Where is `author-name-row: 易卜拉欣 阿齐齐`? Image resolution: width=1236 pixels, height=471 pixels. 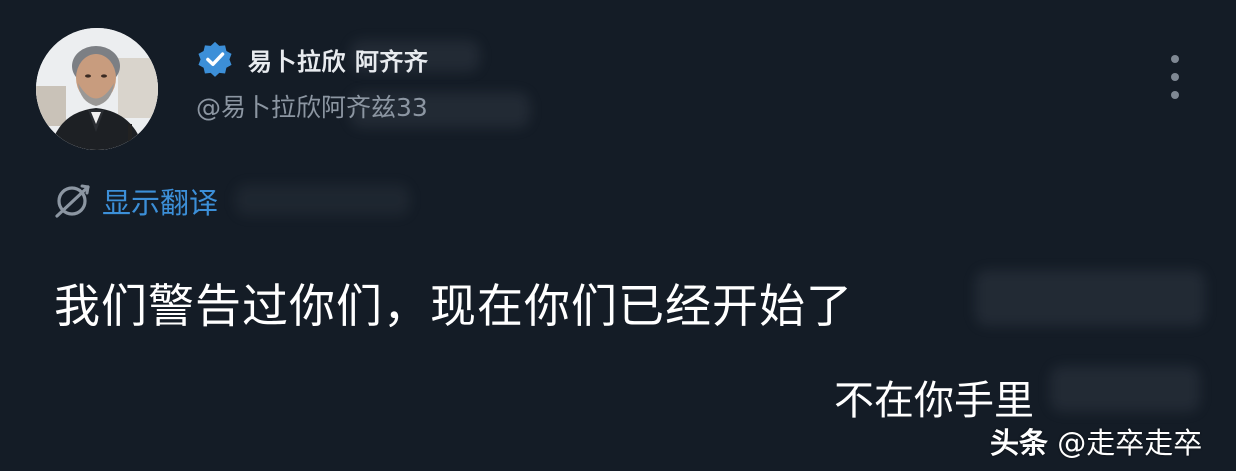 author-name-row: 易卜拉欣 阿齐齐 is located at coordinates (312, 59).